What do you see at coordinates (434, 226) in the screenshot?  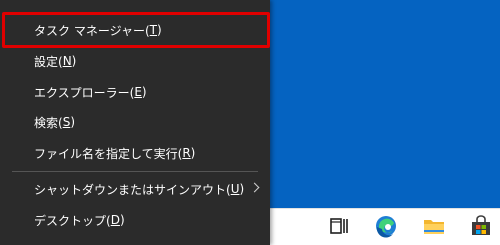 I see `file-explorer-icon` at bounding box center [434, 226].